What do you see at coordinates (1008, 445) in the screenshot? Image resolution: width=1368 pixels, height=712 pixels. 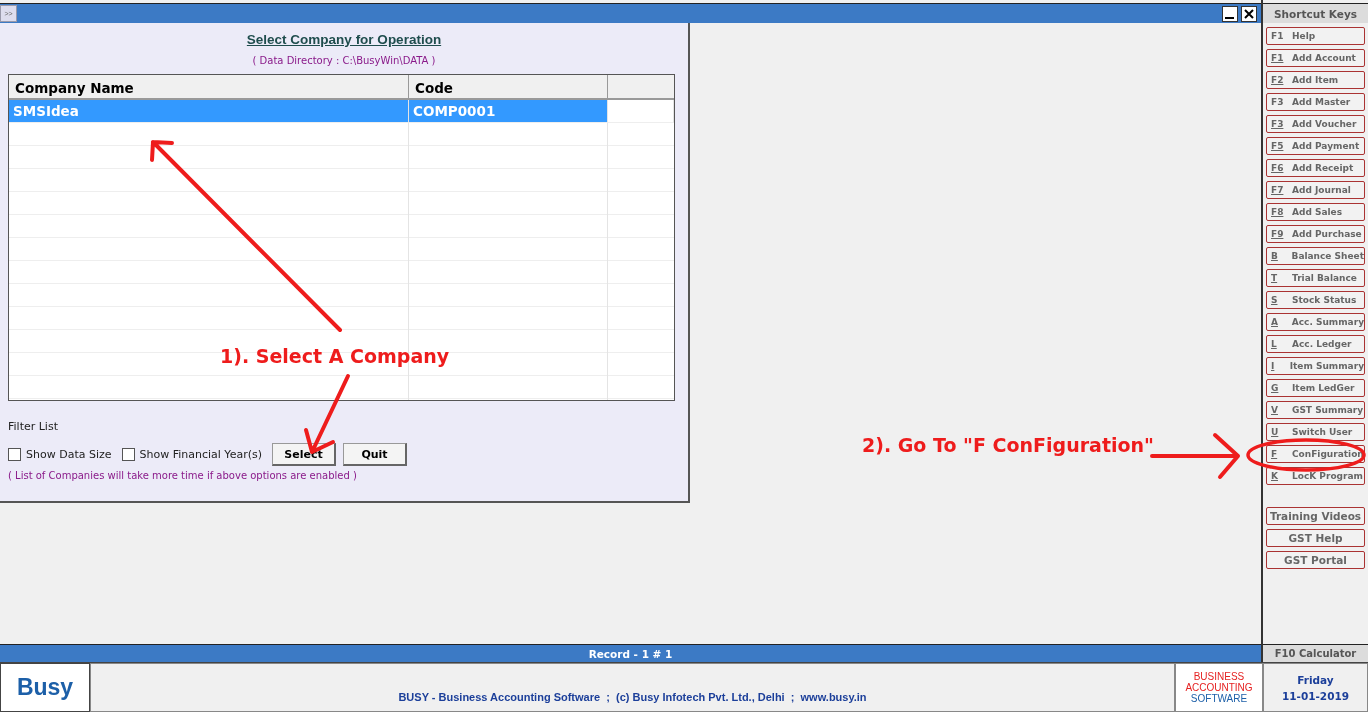 I see `annotation-text: 2). Go To "F ConFiguration"` at bounding box center [1008, 445].